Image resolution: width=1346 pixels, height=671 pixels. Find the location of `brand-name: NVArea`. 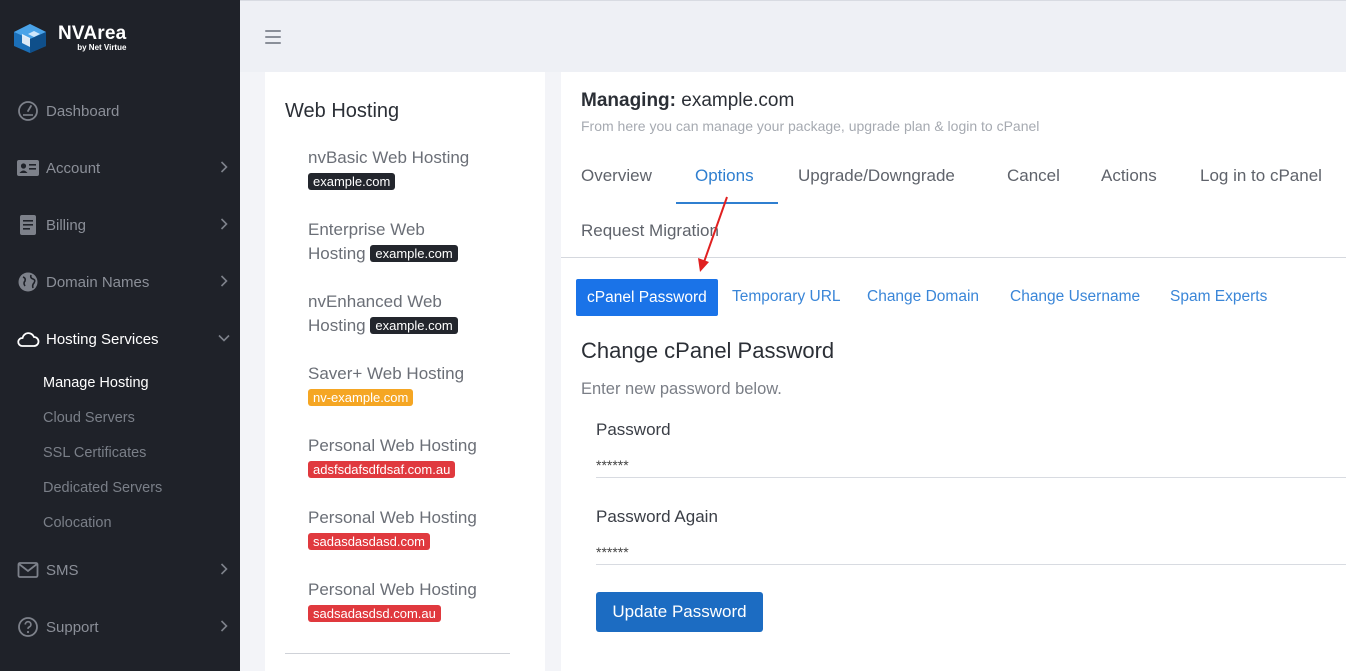

brand-name: NVArea is located at coordinates (92, 33).